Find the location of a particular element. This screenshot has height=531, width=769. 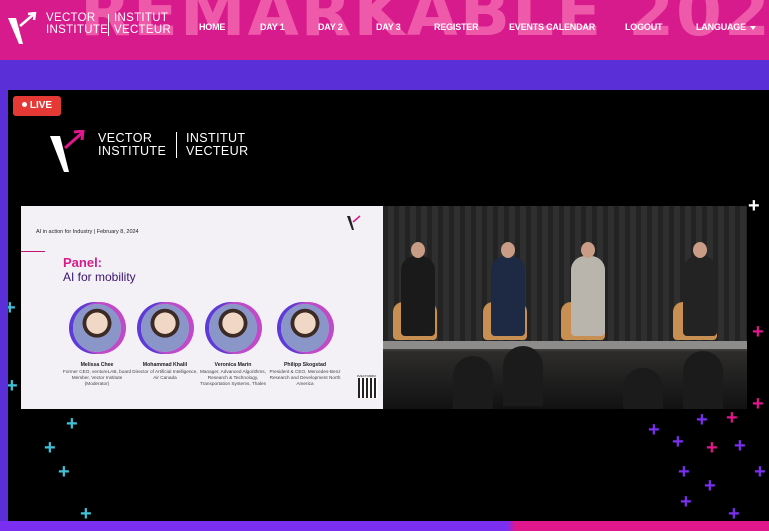

nav-register: REGISTER is located at coordinates (456, 27).